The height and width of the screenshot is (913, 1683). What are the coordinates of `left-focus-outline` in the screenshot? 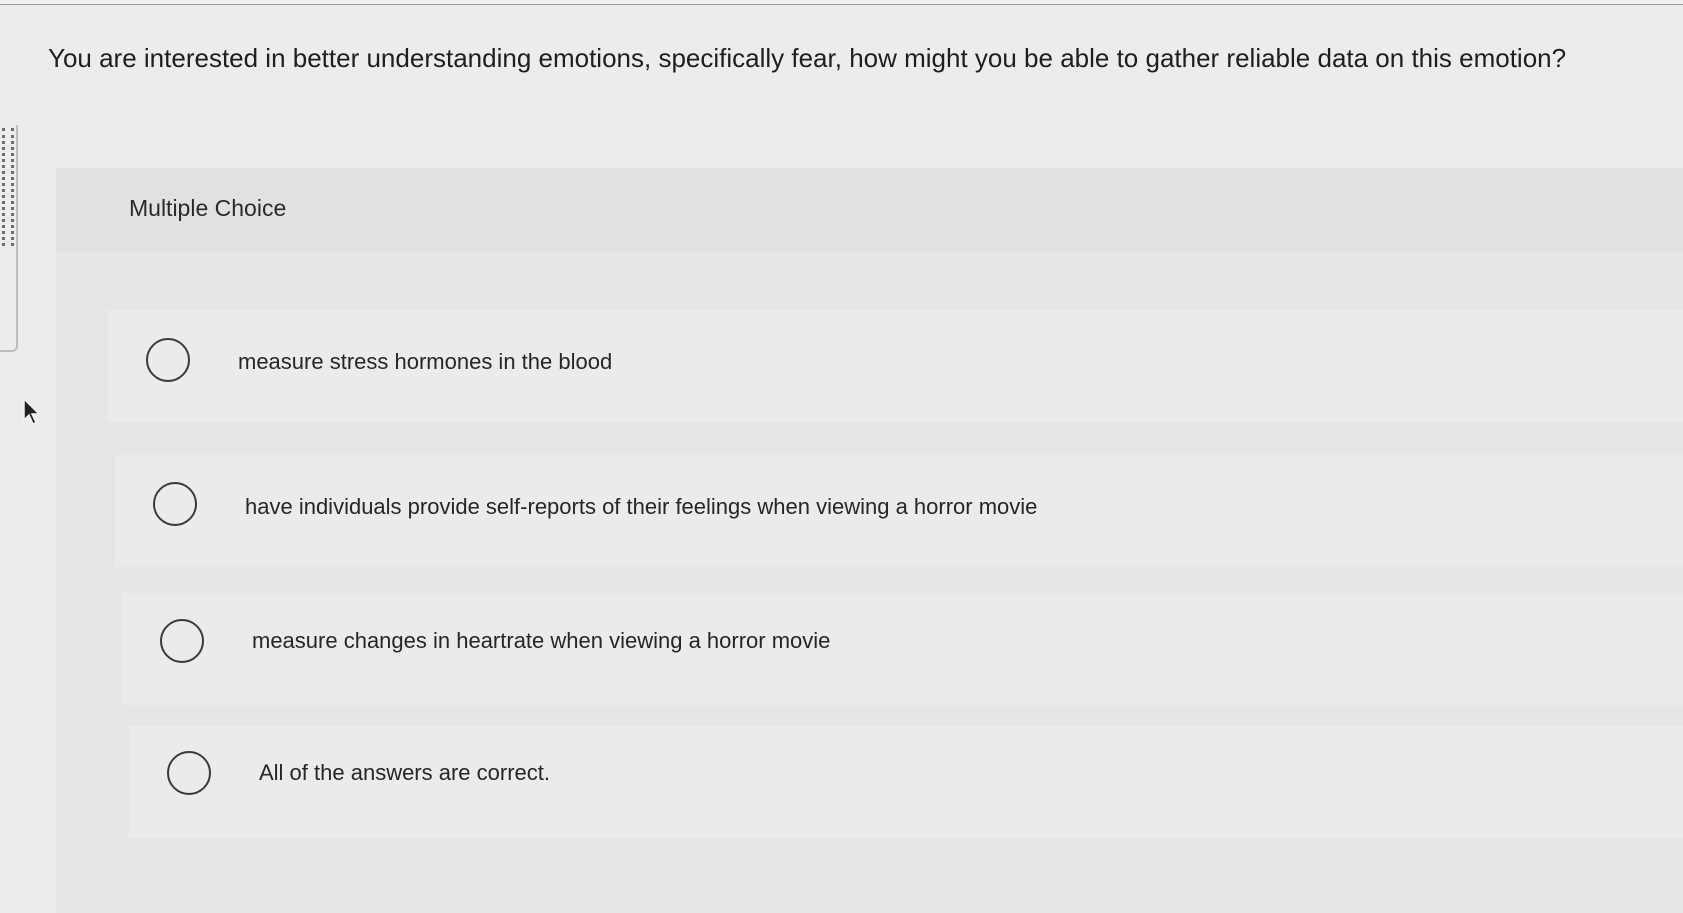 It's located at (8, 187).